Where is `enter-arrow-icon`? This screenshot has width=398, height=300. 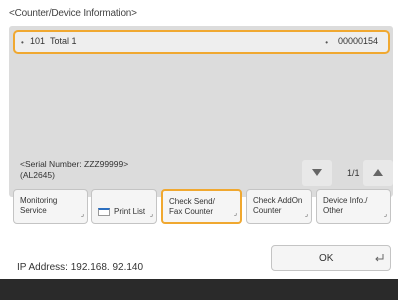
enter-arrow-icon is located at coordinates (379, 258).